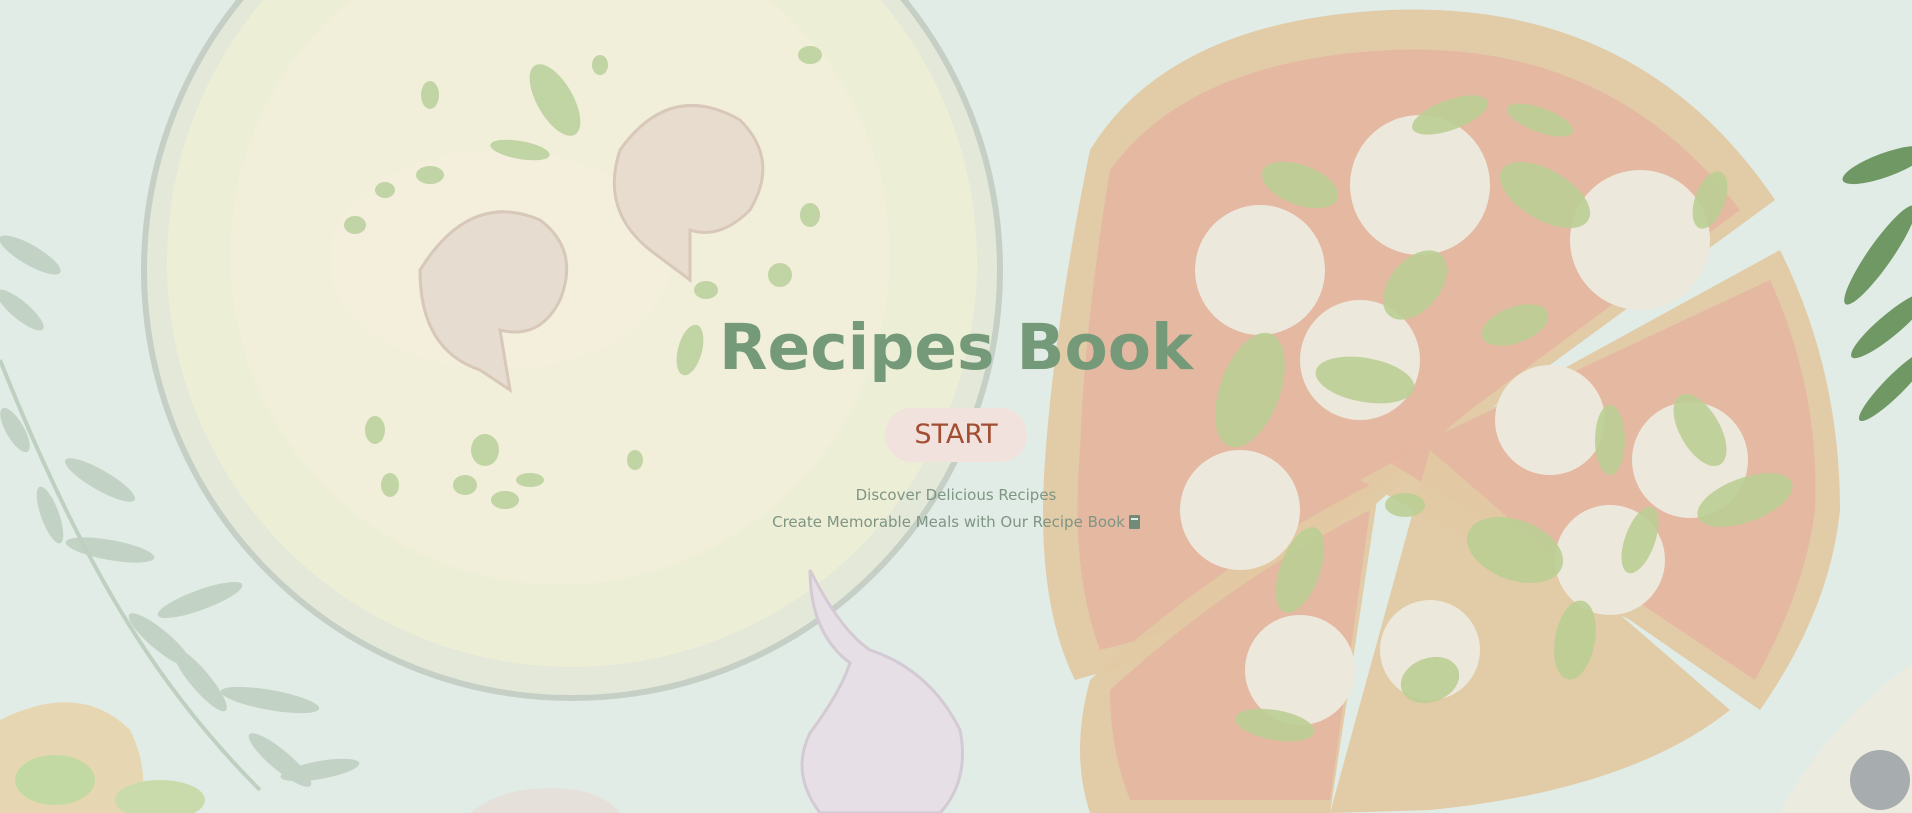 This screenshot has height=813, width=1912. Describe the element at coordinates (956, 347) in the screenshot. I see `page-title: Recipes Book` at that location.